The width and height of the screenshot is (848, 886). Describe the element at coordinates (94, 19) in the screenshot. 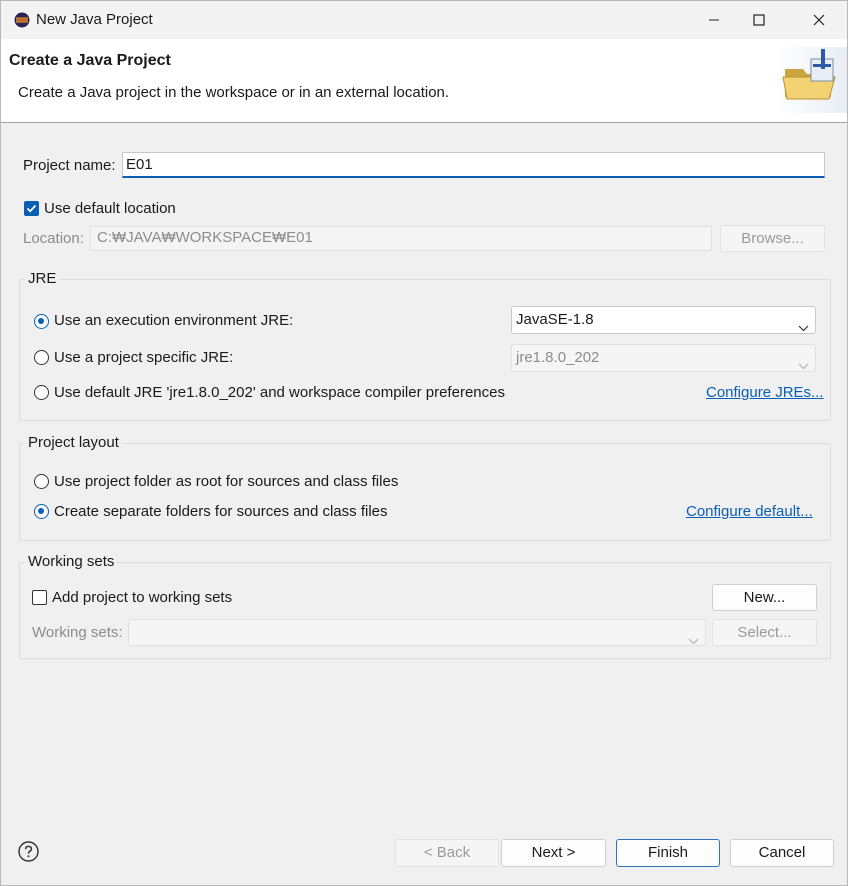

I see `window-title: New Java Project` at that location.